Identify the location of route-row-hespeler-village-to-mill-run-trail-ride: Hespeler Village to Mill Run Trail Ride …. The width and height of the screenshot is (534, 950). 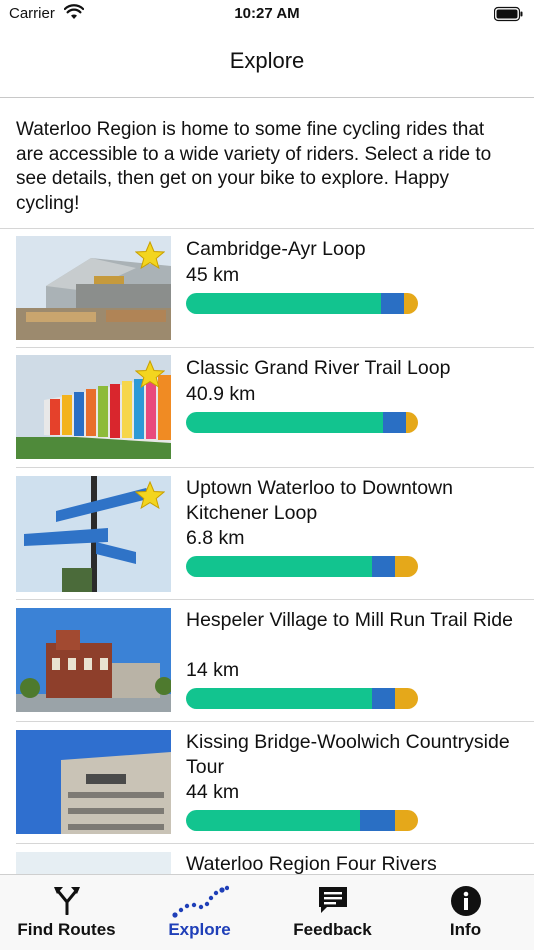
(267, 661).